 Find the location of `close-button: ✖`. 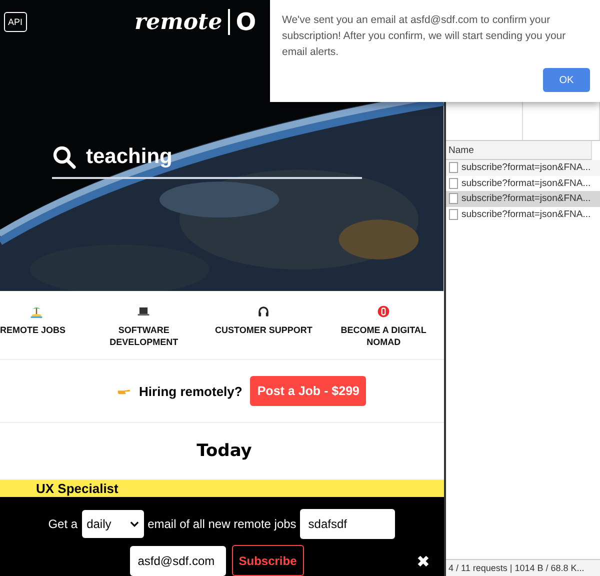

close-button: ✖ is located at coordinates (423, 562).